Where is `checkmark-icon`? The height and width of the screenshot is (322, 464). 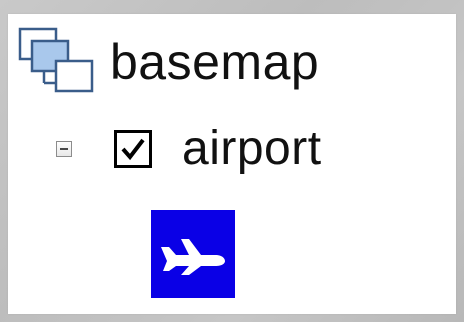
checkmark-icon is located at coordinates (133, 149).